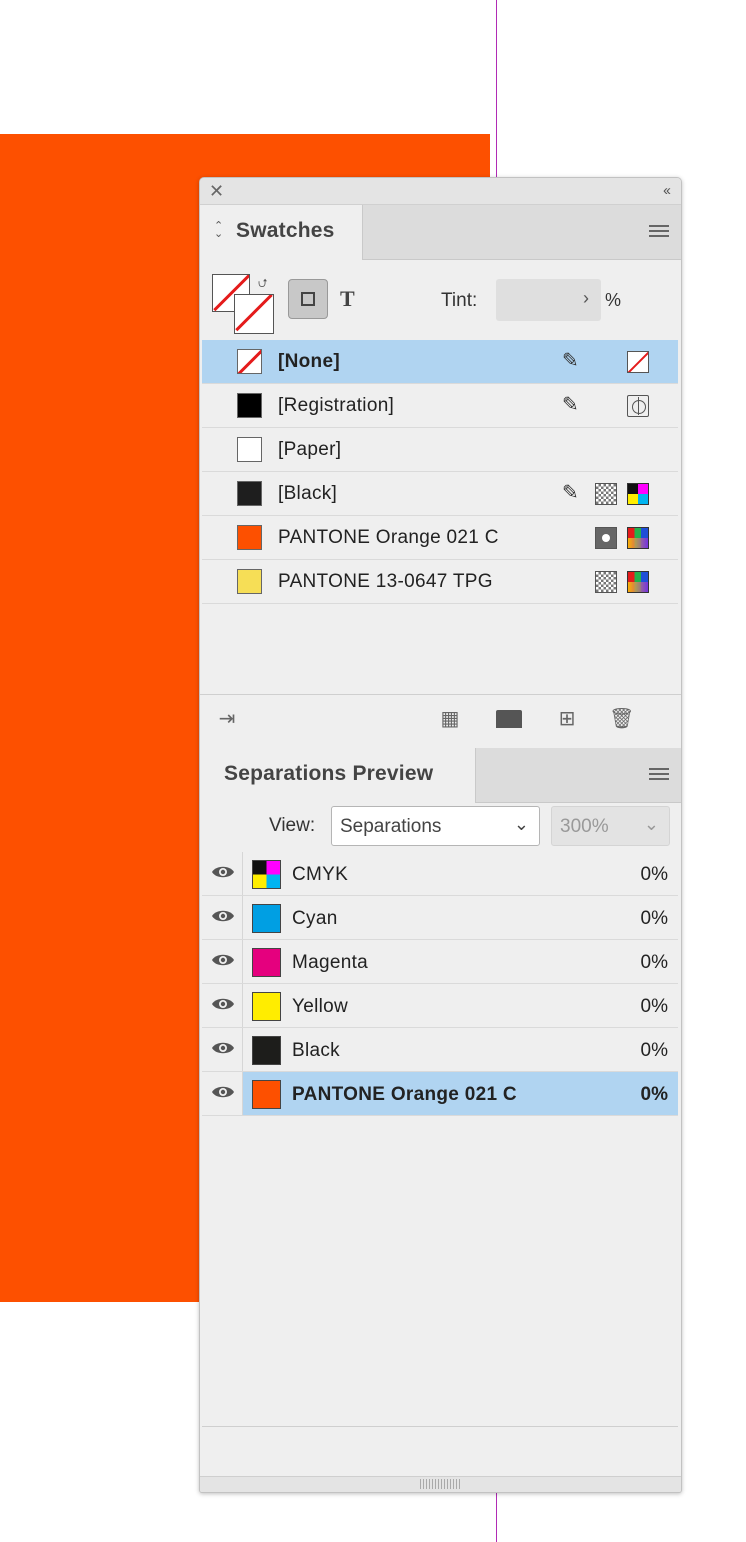 This screenshot has width=746, height=1542. What do you see at coordinates (638, 494) in the screenshot?
I see `cmyk-mode-icon` at bounding box center [638, 494].